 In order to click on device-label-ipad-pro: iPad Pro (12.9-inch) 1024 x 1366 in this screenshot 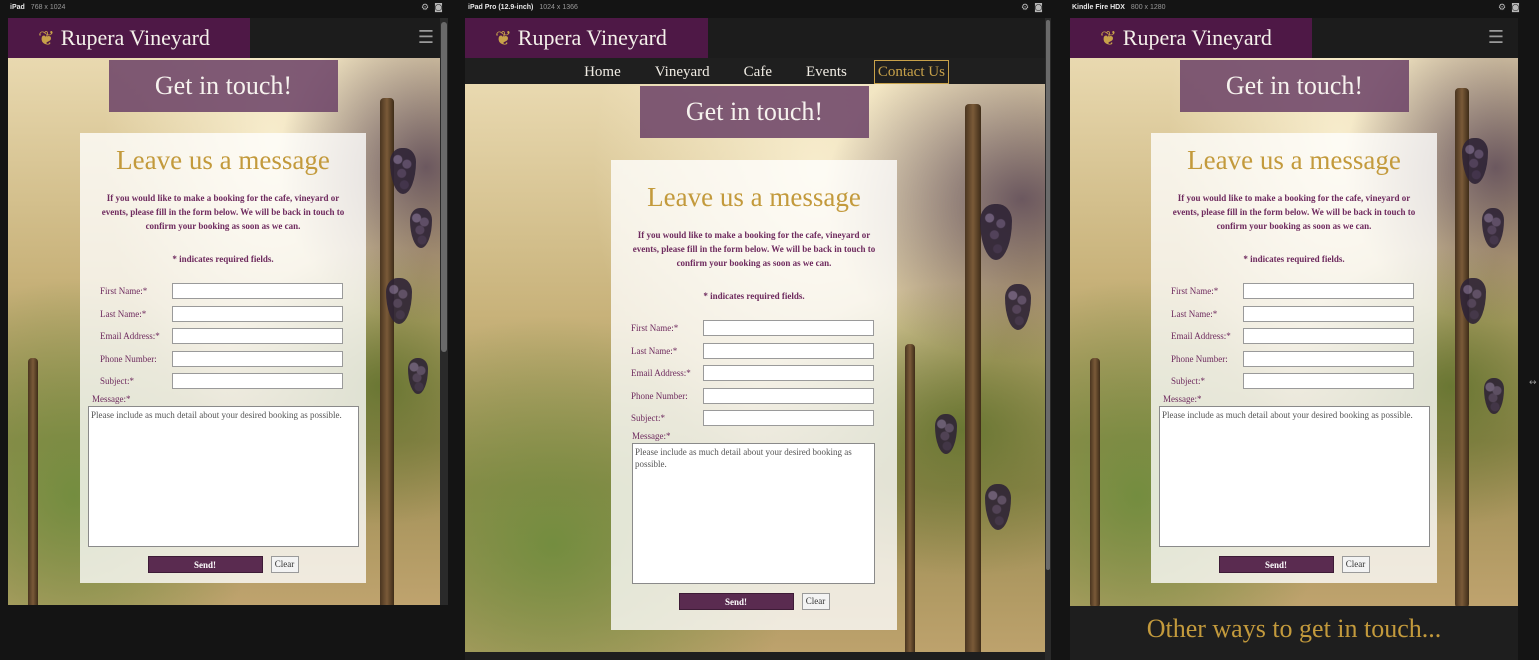, I will do `click(523, 7)`.